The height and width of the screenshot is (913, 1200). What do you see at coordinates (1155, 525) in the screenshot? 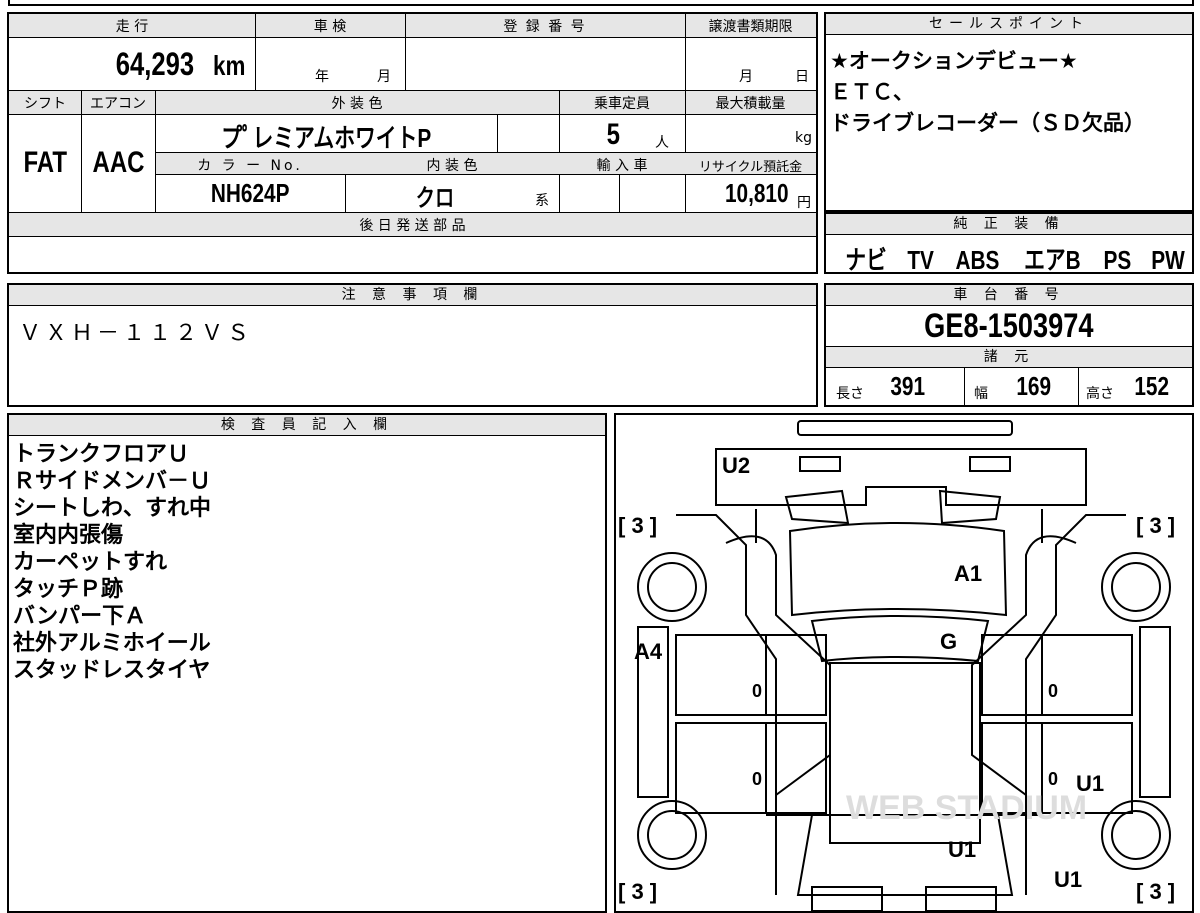
I see `tire-tread-rear-right: [ 3 ]` at bounding box center [1155, 525].